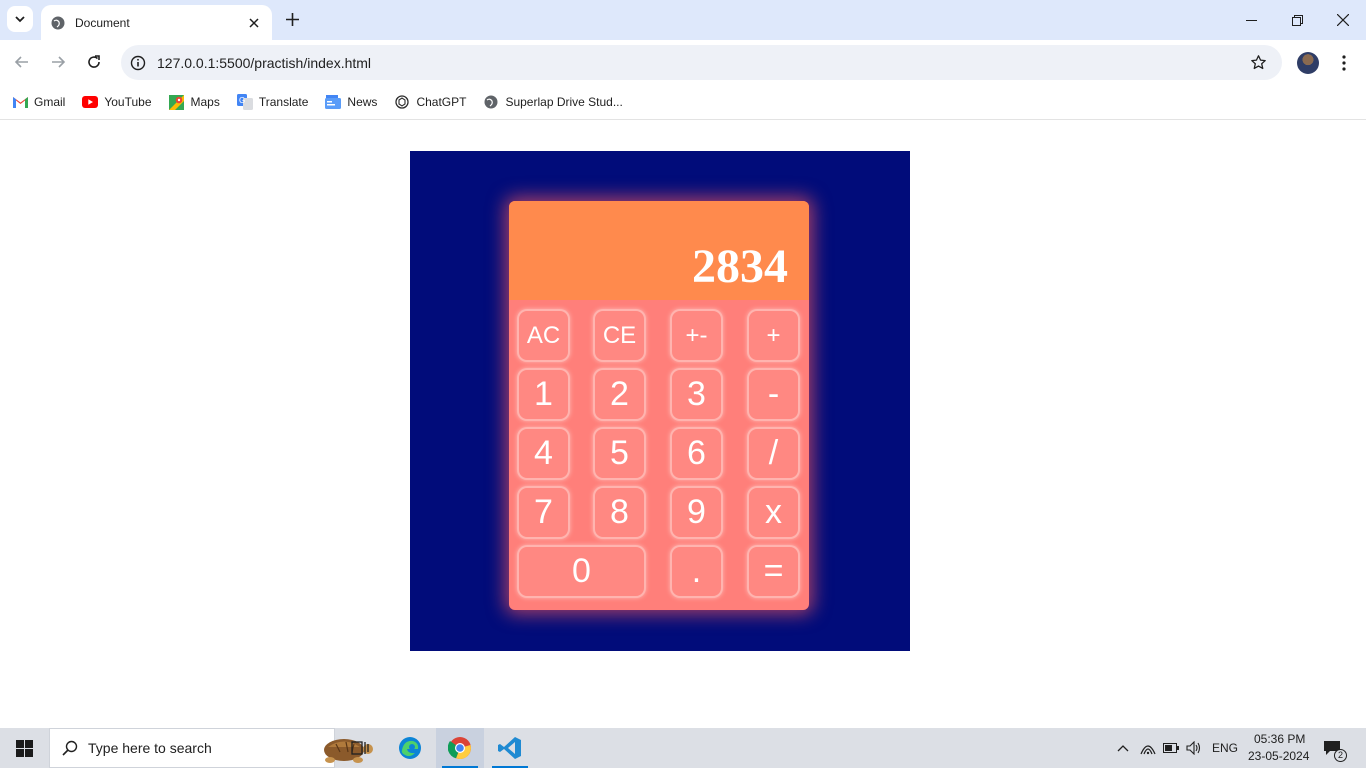 Image resolution: width=1366 pixels, height=768 pixels. Describe the element at coordinates (1308, 63) in the screenshot. I see `profile-avatar` at that location.